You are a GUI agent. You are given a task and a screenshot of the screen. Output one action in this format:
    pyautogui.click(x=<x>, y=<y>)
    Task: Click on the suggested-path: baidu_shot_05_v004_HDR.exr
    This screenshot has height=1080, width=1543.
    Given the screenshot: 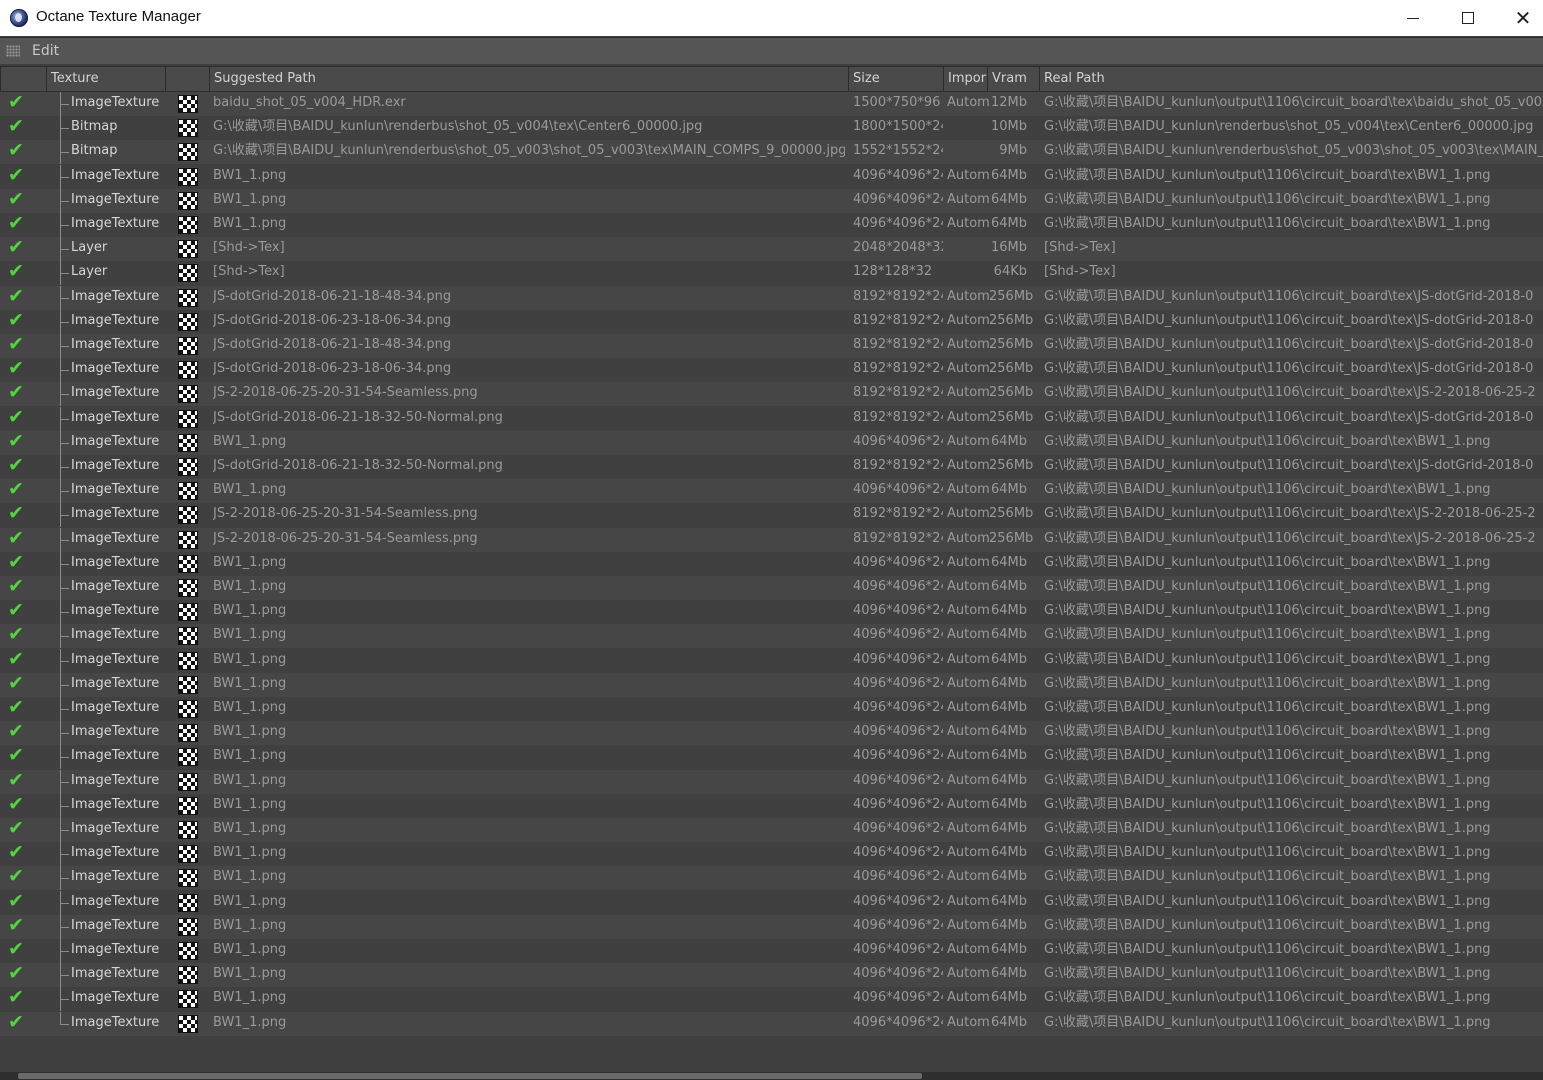 What is the action you would take?
    pyautogui.click(x=529, y=104)
    